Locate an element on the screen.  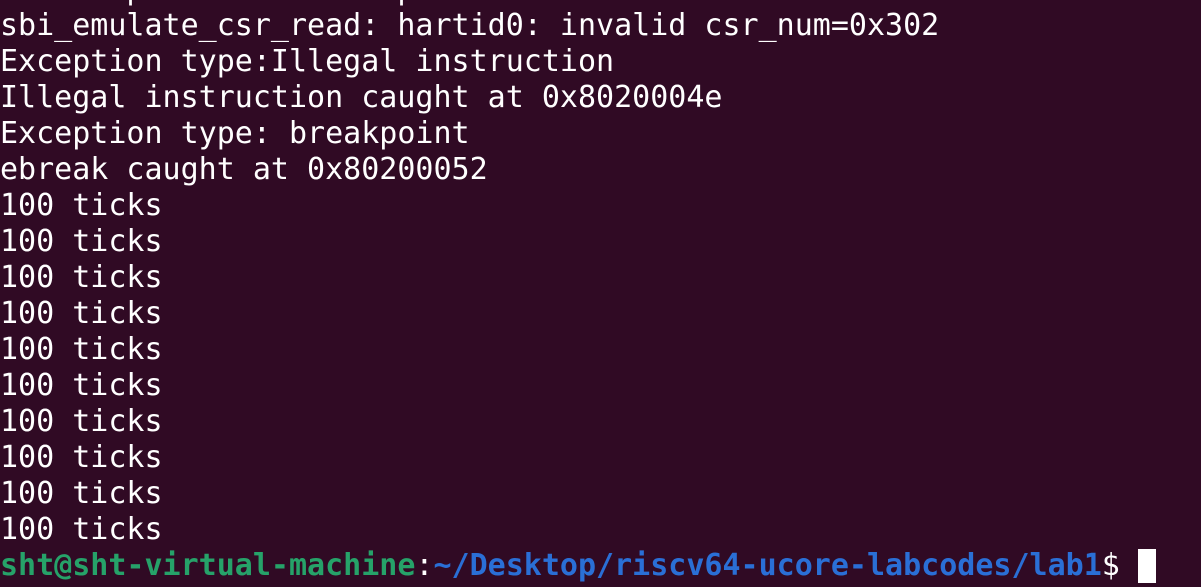
terminal-line: ebreak caught at 0x80200052 is located at coordinates (244, 169).